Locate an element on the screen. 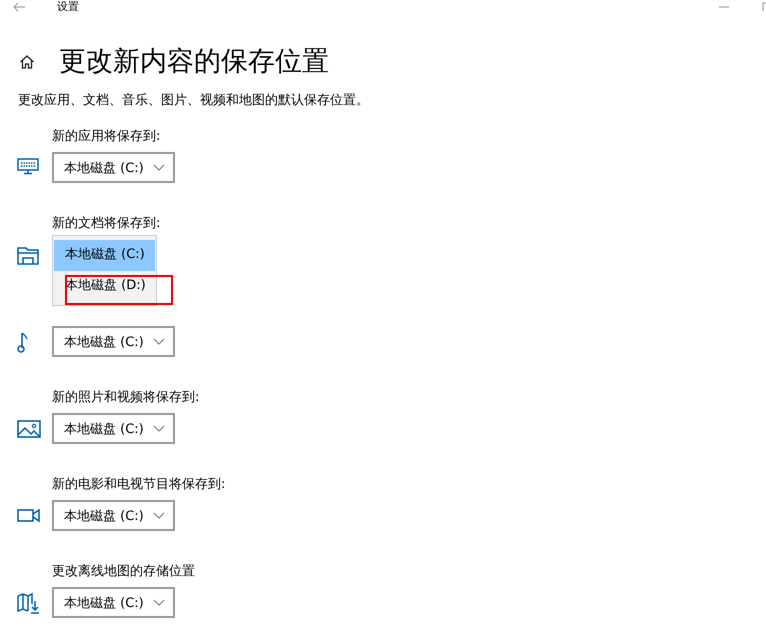 The image size is (766, 639). back-arrow-icon is located at coordinates (19, 7).